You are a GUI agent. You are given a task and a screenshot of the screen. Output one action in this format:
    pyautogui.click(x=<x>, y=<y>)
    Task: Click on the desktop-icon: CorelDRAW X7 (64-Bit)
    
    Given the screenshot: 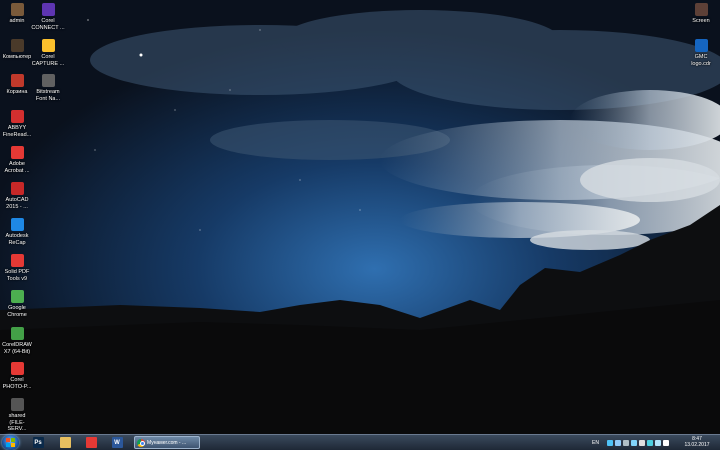 What is the action you would take?
    pyautogui.click(x=17, y=341)
    